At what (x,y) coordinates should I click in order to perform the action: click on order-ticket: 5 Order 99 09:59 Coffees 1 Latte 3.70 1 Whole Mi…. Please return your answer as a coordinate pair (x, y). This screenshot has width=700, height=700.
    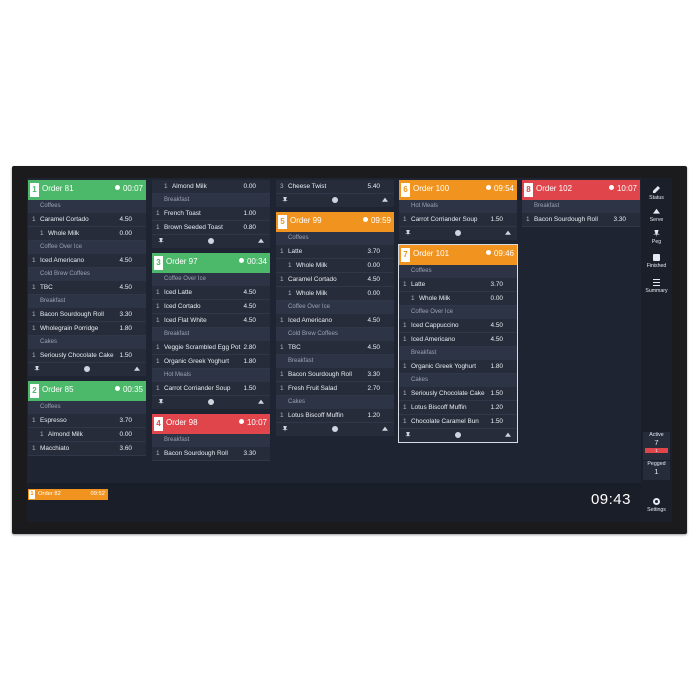
    Looking at the image, I should click on (335, 324).